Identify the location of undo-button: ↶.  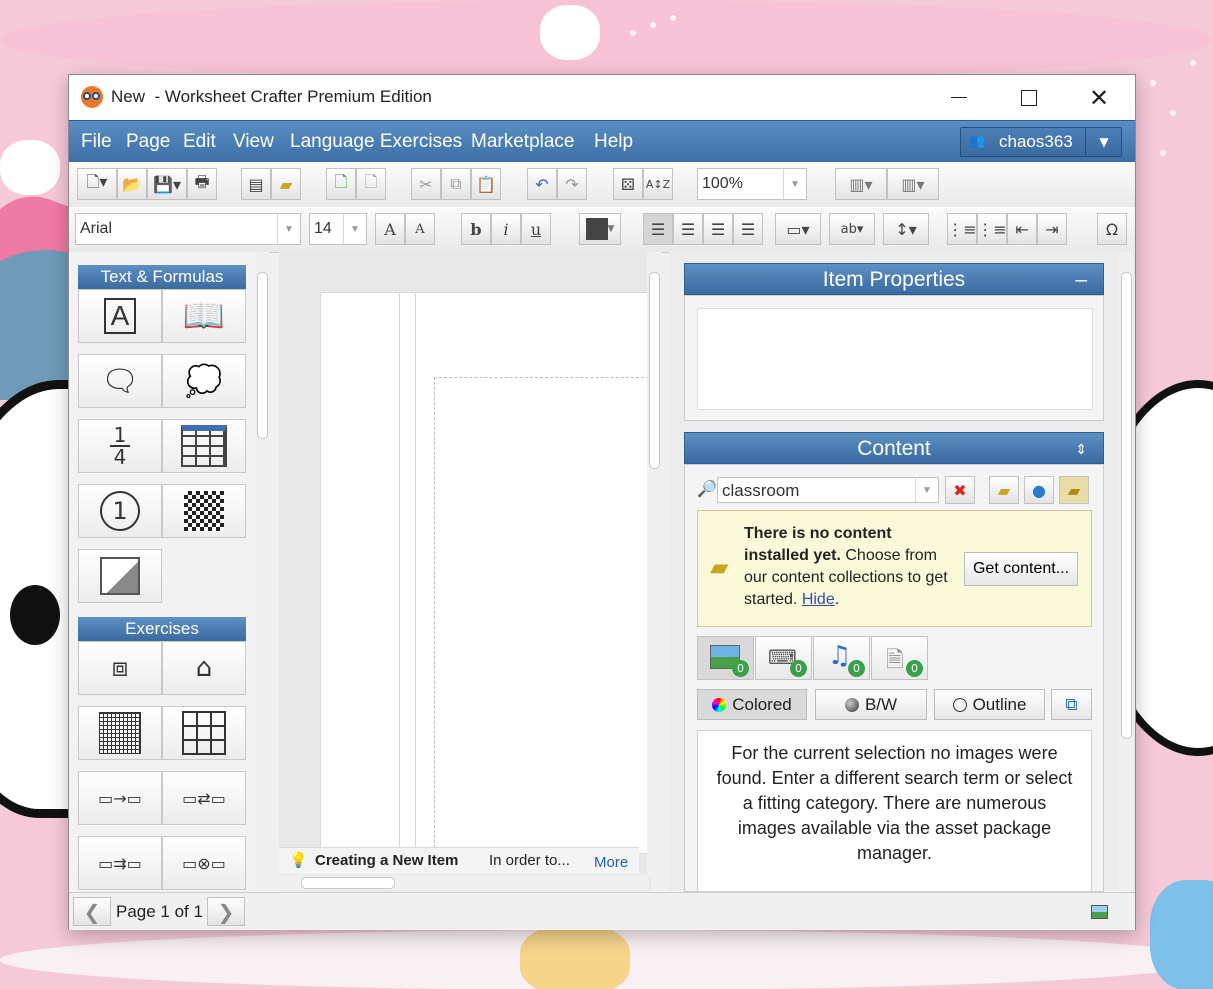
(542, 184).